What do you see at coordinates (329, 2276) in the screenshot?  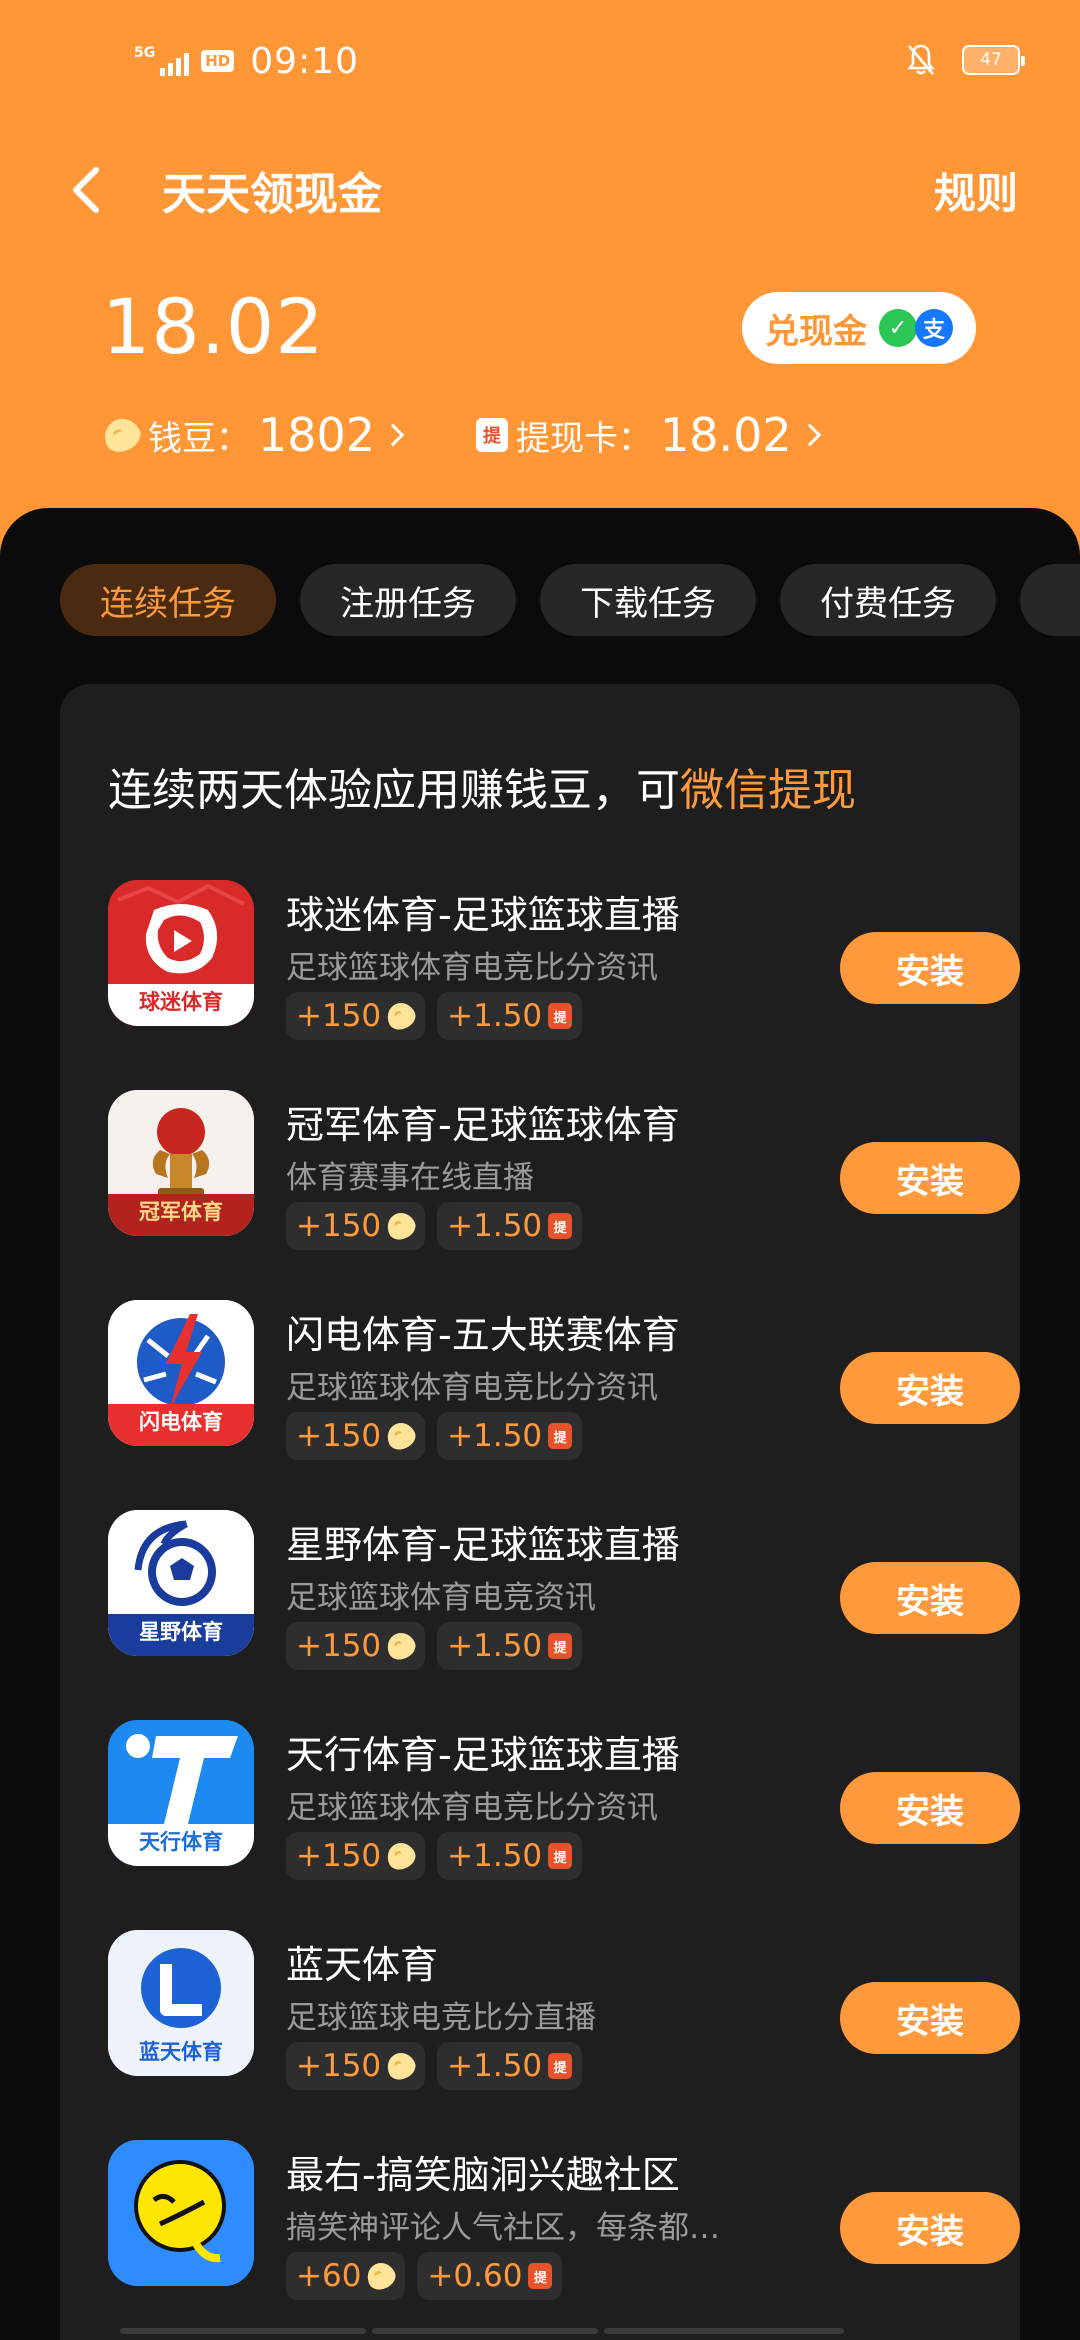 I see `bean-reward-value: +60` at bounding box center [329, 2276].